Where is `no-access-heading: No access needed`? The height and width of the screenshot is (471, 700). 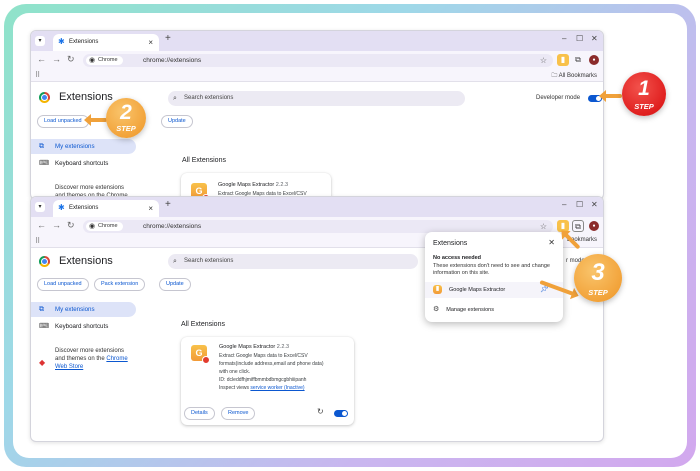 no-access-heading: No access needed is located at coordinates (457, 258).